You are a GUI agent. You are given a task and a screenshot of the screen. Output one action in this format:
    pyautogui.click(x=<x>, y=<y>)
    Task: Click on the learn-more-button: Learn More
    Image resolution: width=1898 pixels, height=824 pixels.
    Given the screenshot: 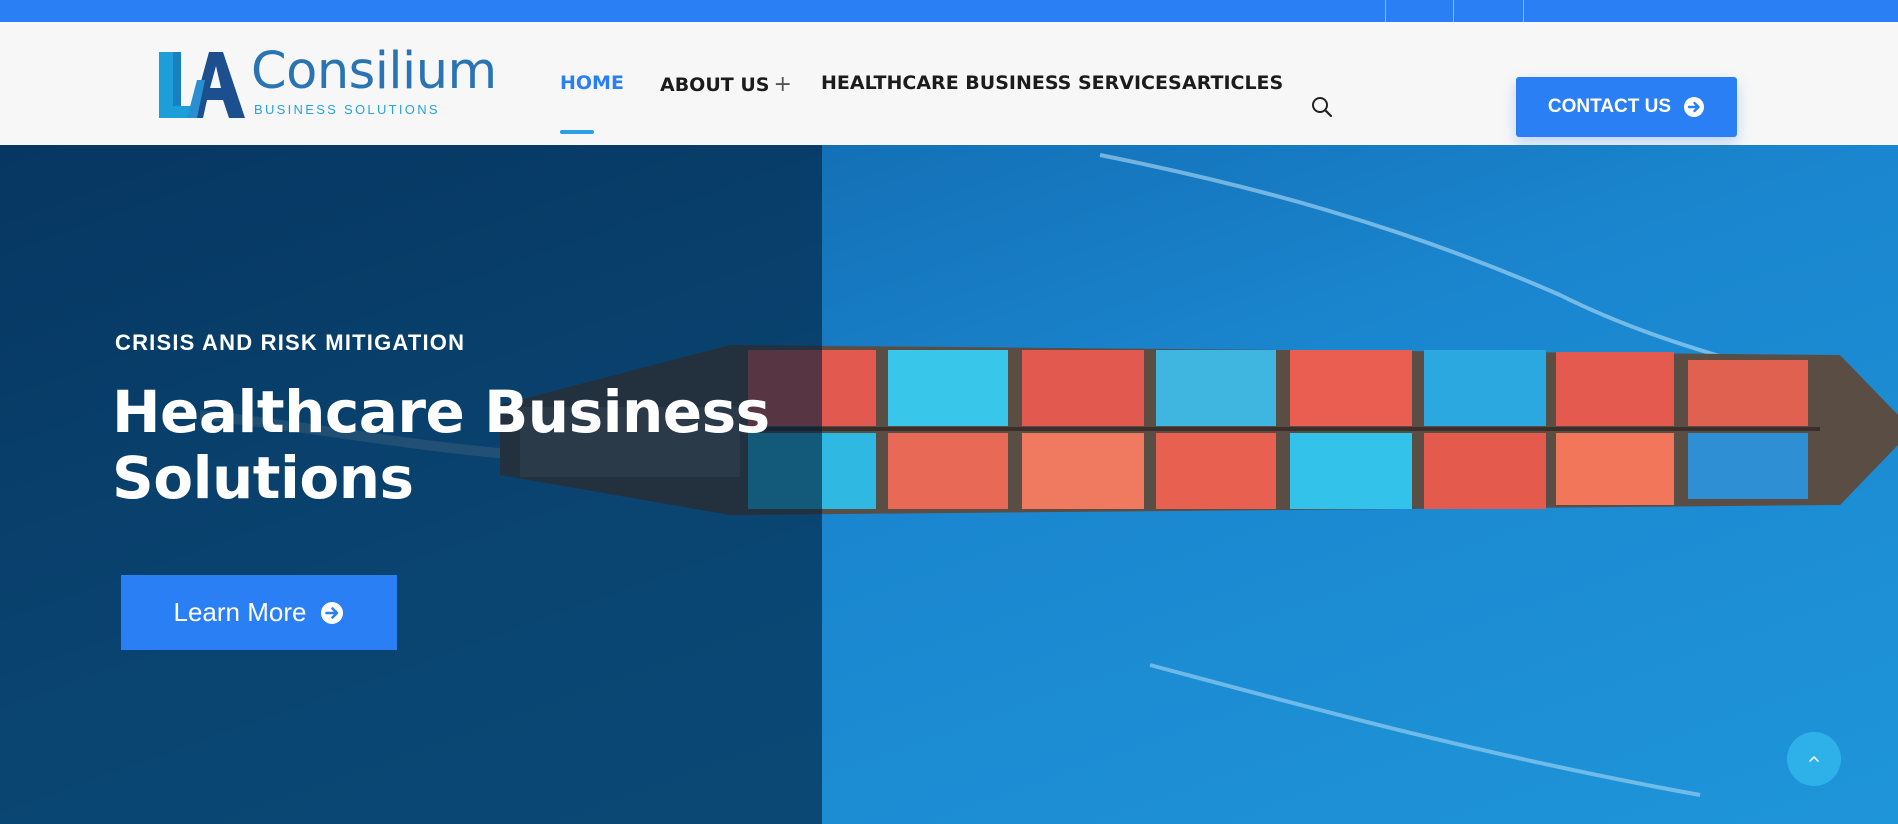 What is the action you would take?
    pyautogui.click(x=259, y=612)
    